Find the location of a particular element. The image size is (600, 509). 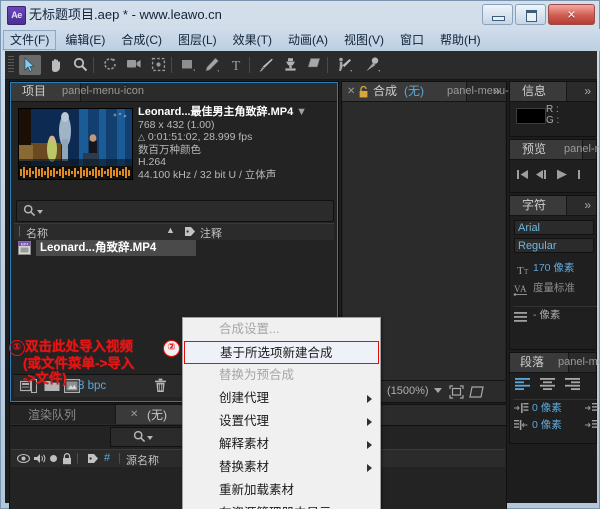

project-tab-label: 项目 is located at coordinates (34, 91).